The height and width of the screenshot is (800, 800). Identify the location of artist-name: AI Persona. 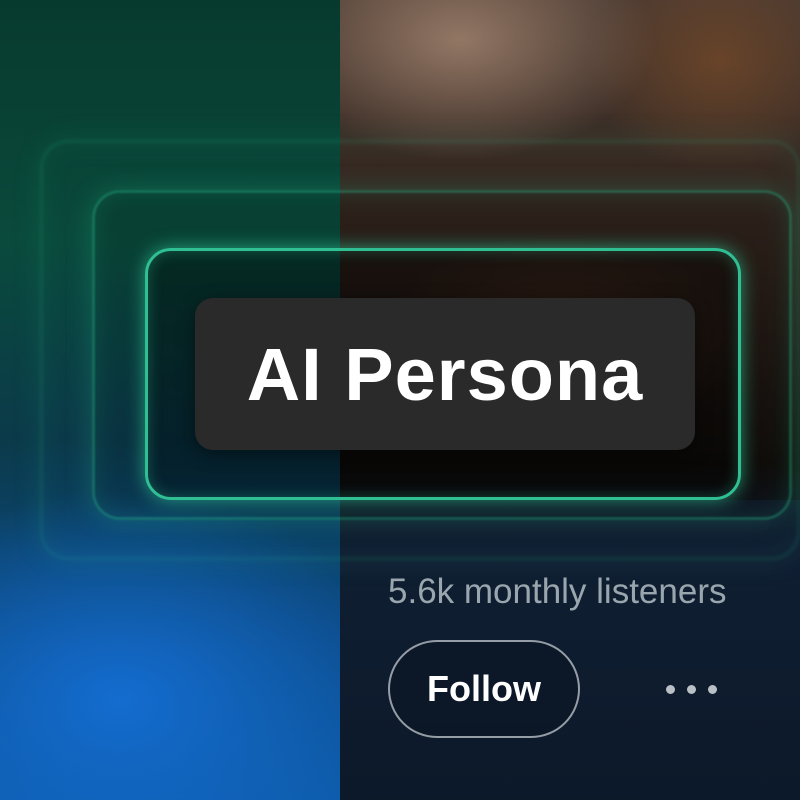
(445, 374).